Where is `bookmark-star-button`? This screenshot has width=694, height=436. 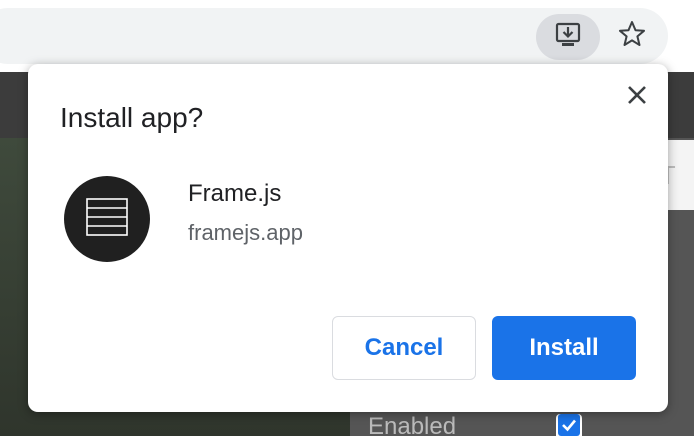 bookmark-star-button is located at coordinates (632, 36).